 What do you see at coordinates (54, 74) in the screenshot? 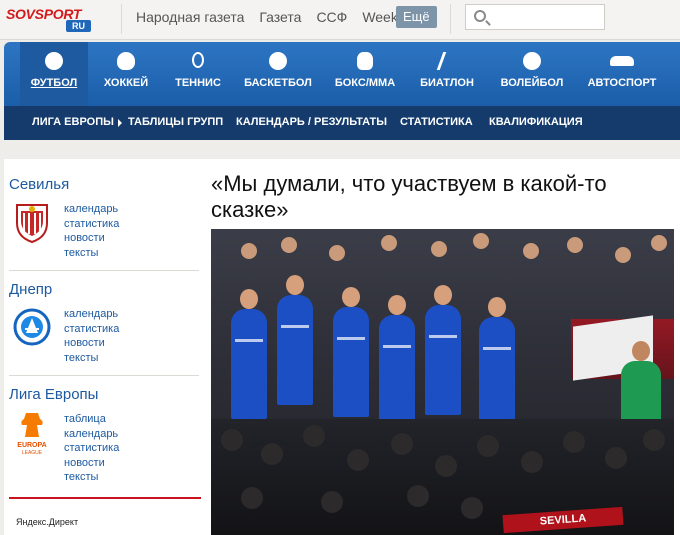
I see `nav-football: ФУТБОЛ` at bounding box center [54, 74].